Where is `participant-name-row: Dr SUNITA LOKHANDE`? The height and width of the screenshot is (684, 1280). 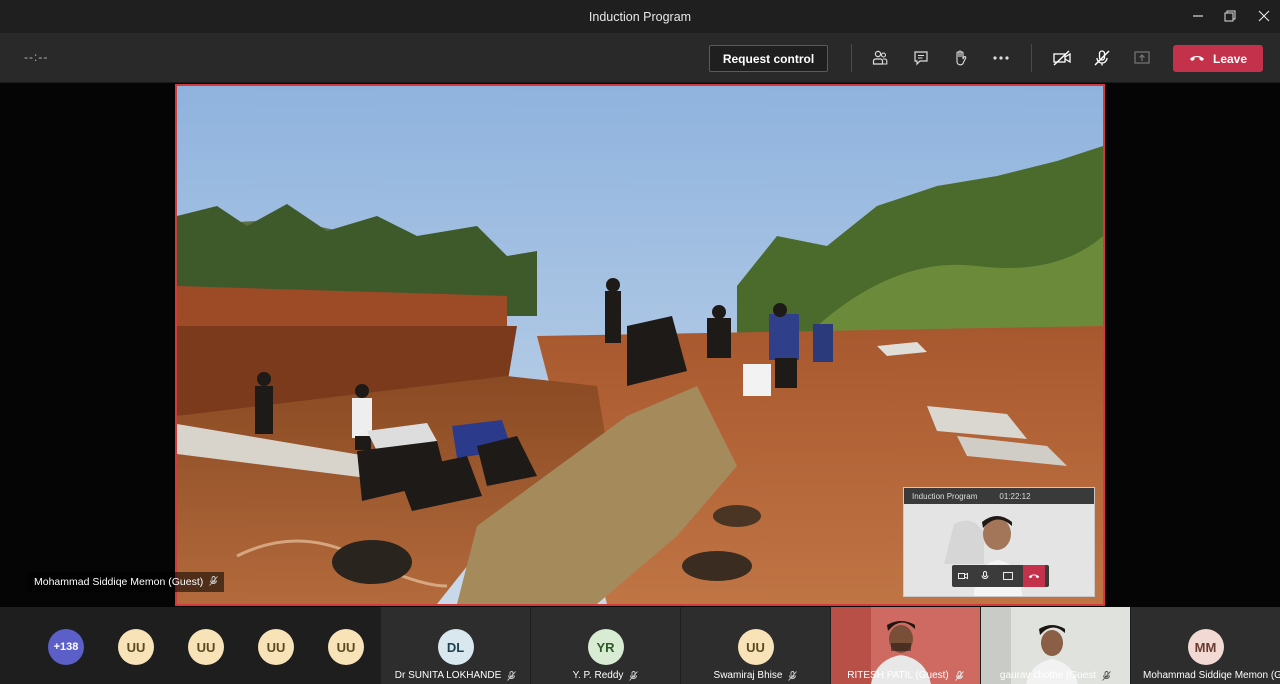 participant-name-row: Dr SUNITA LOKHANDE is located at coordinates (455, 675).